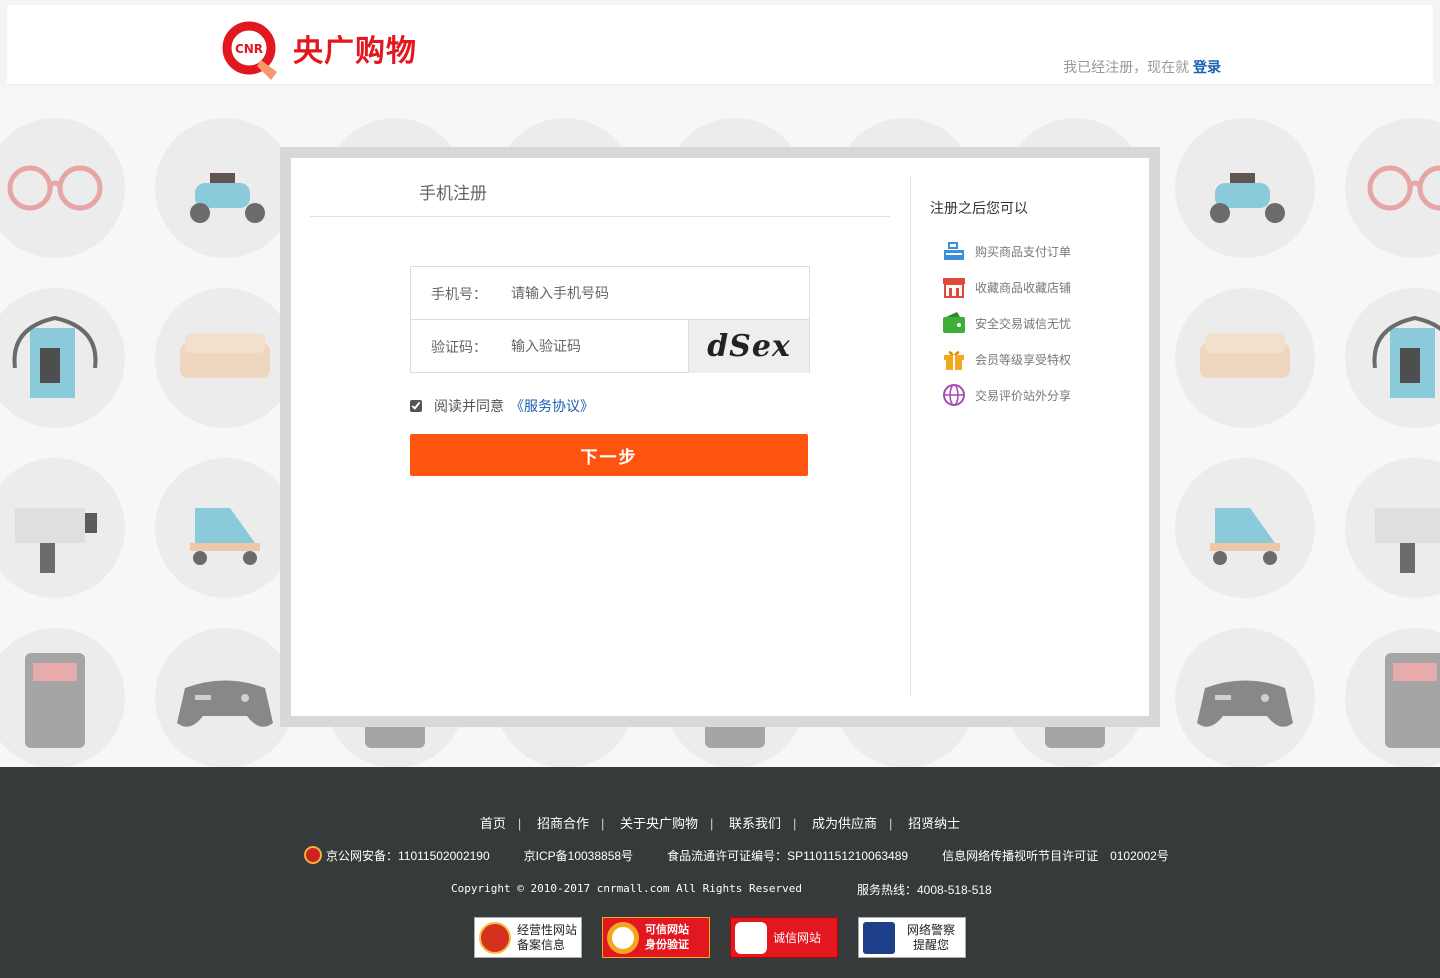 Image resolution: width=1440 pixels, height=978 pixels. I want to click on badge-trusted-site: 可信网站 身份验证, so click(656, 937).